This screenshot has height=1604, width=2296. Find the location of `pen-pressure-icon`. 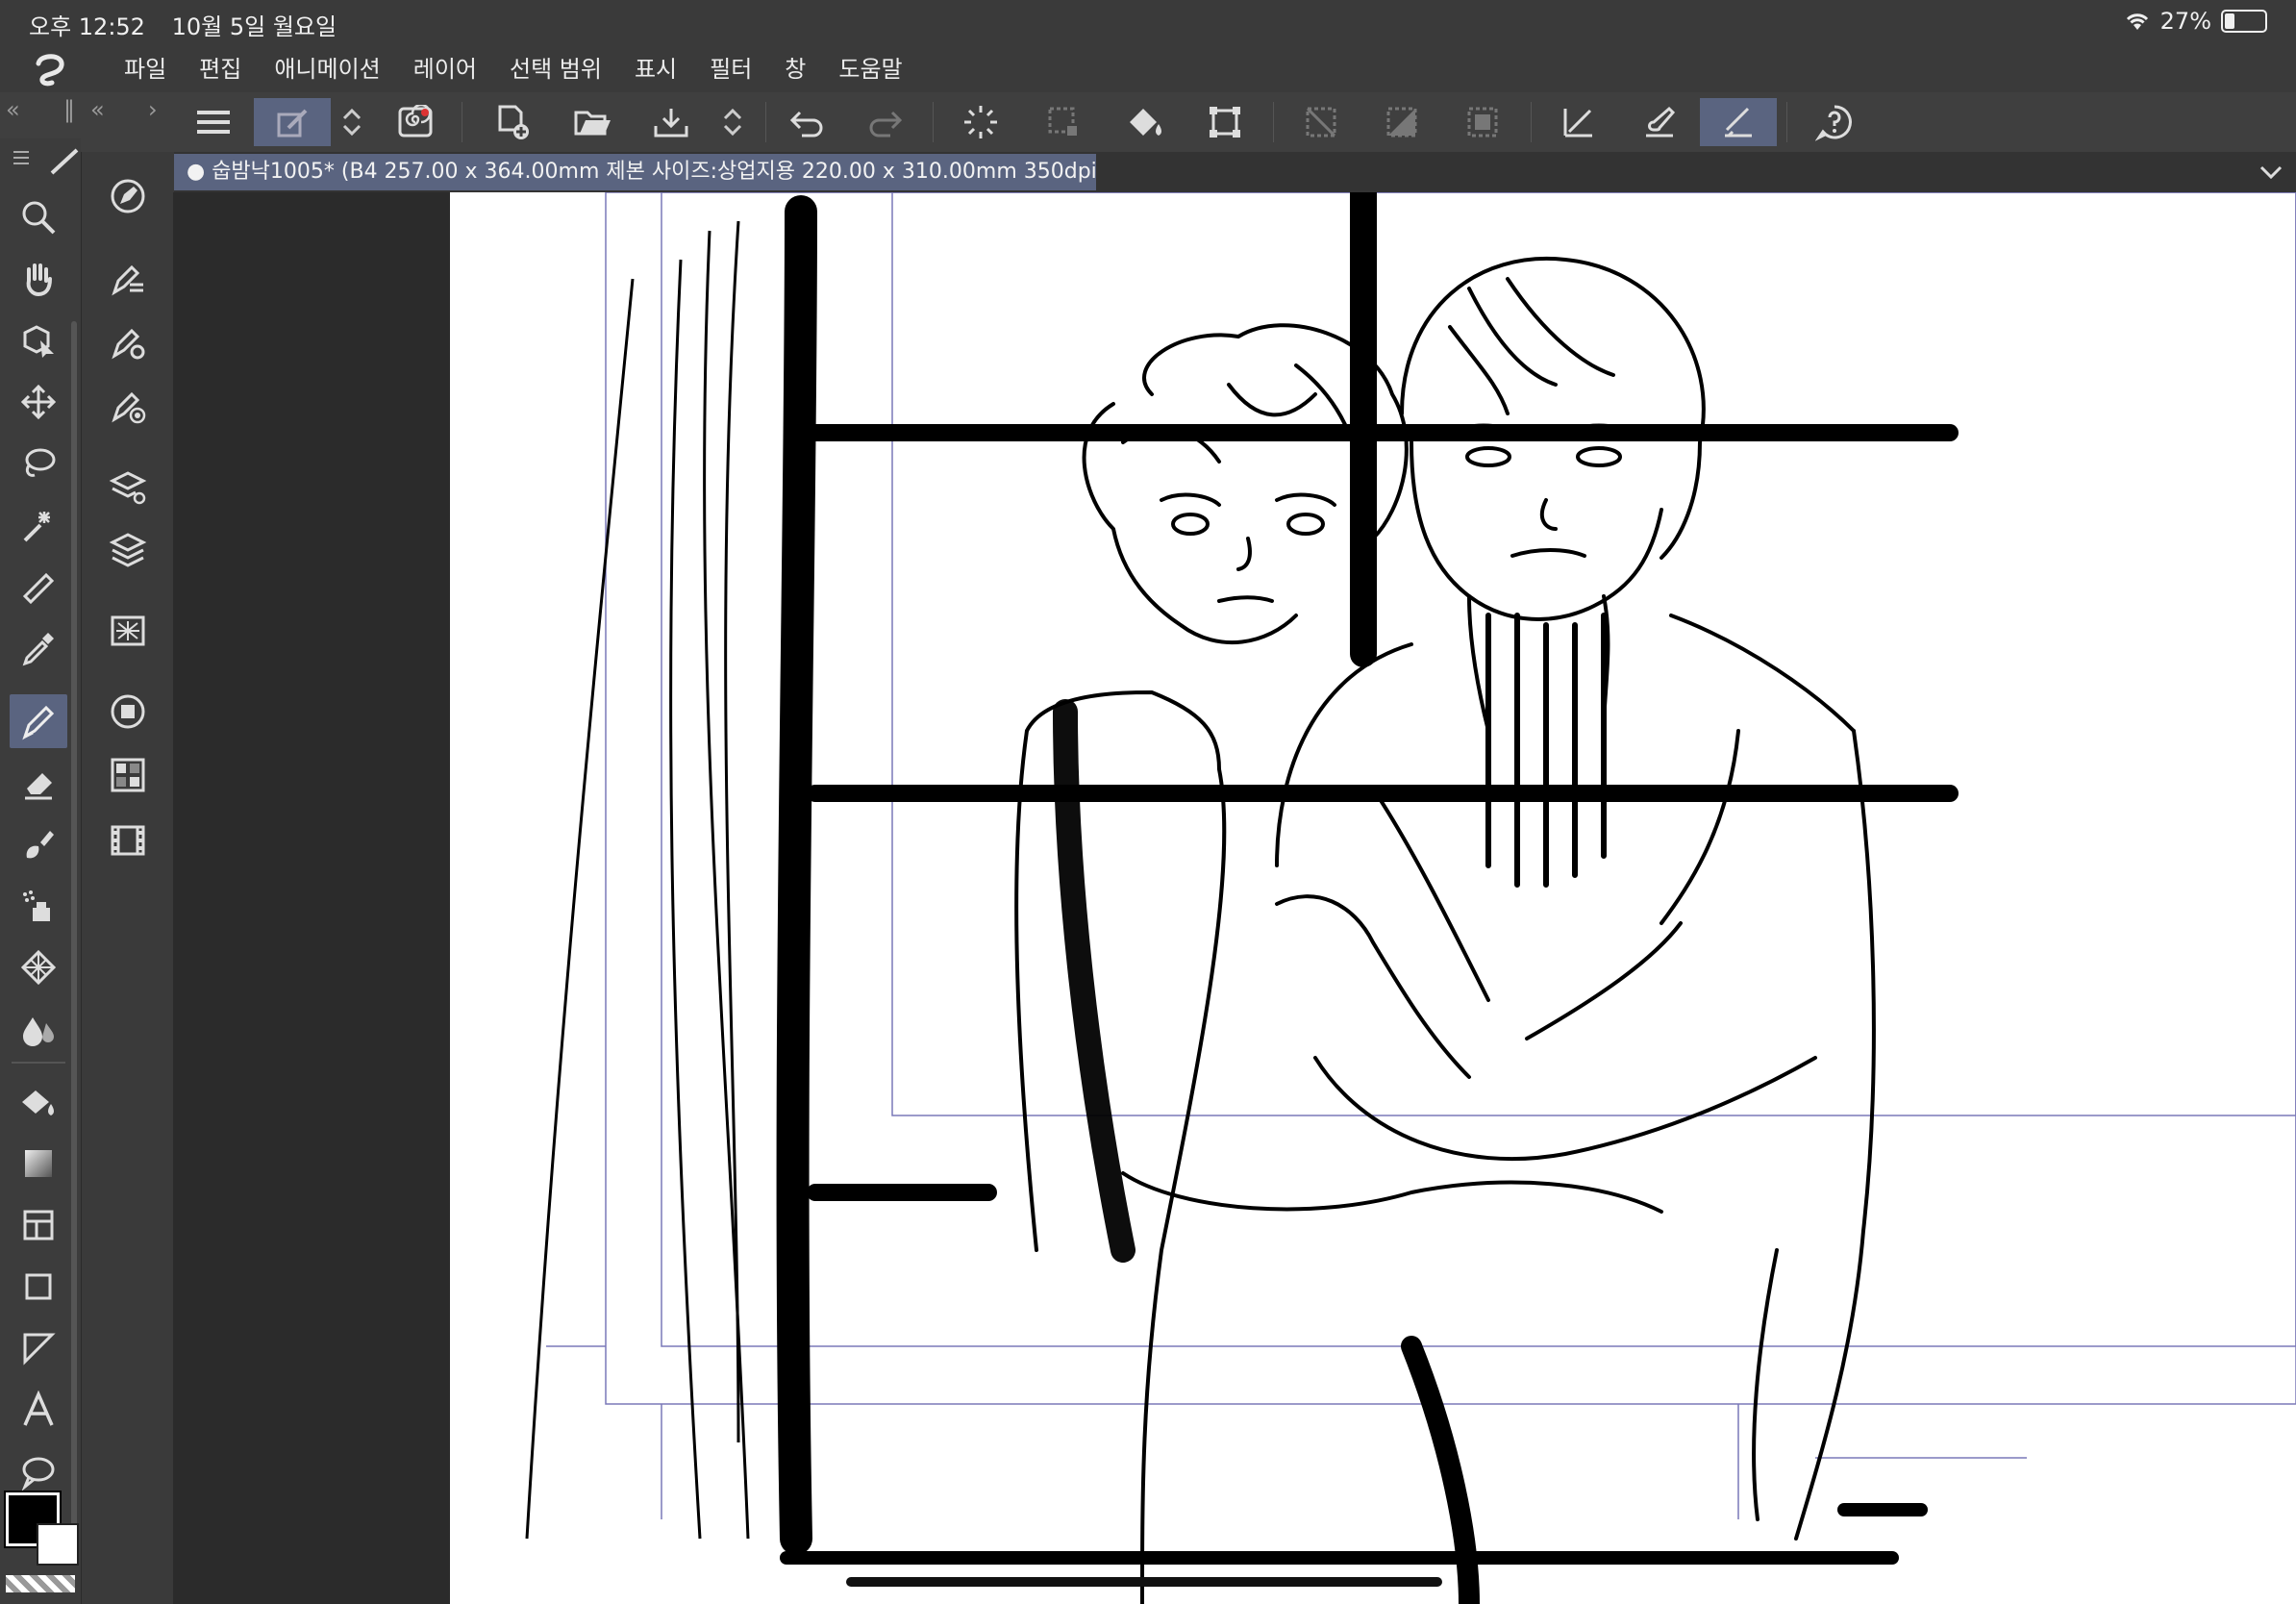

pen-pressure-icon is located at coordinates (1578, 122).